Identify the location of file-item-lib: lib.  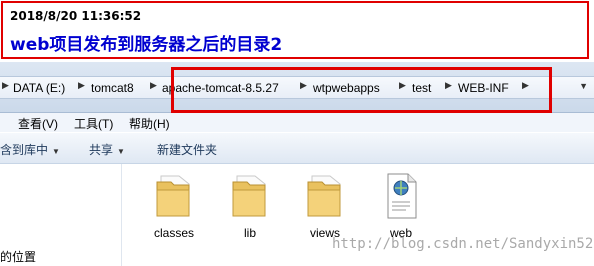
(250, 206).